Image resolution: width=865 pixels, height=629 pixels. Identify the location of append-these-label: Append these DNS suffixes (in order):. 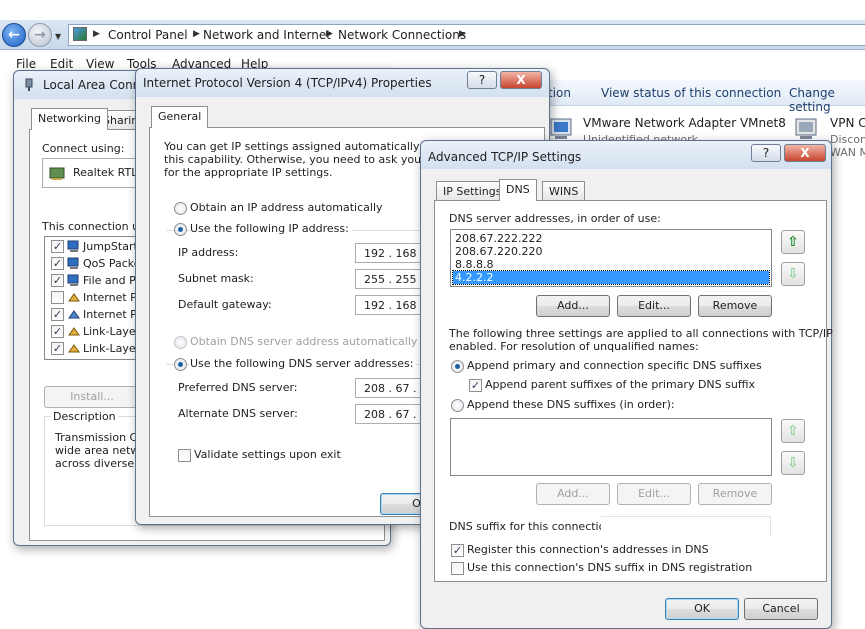
(571, 404).